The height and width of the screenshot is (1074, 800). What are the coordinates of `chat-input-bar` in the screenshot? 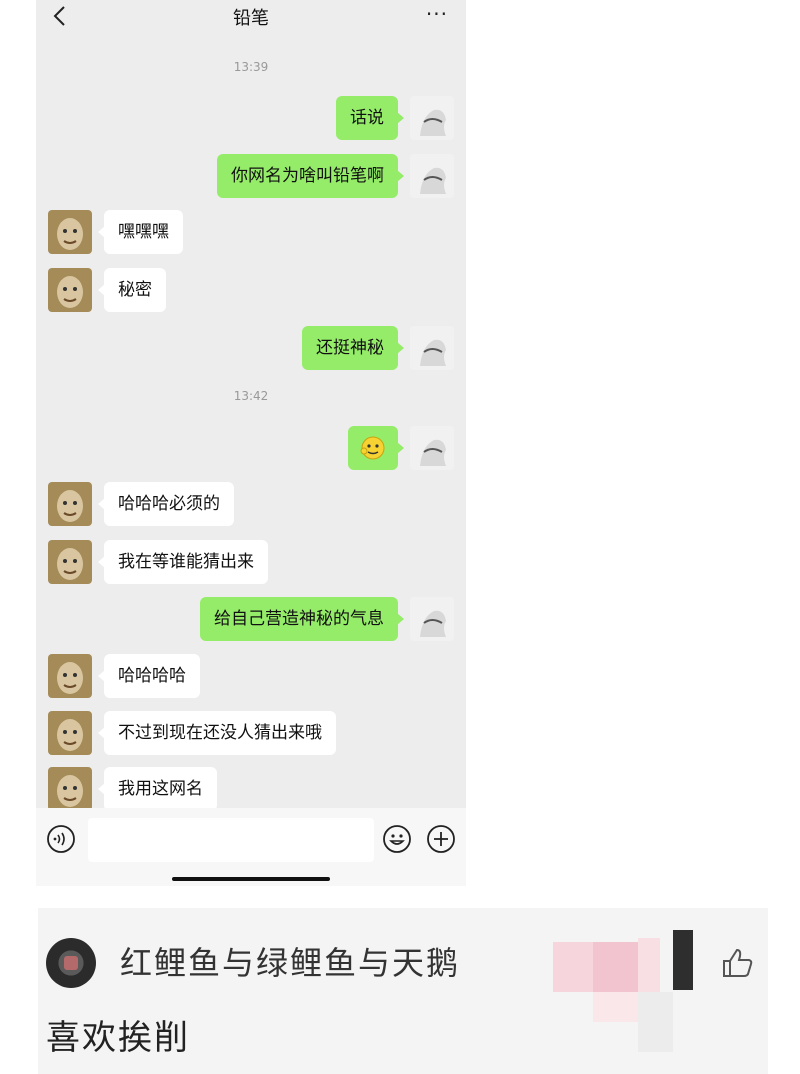 It's located at (251, 847).